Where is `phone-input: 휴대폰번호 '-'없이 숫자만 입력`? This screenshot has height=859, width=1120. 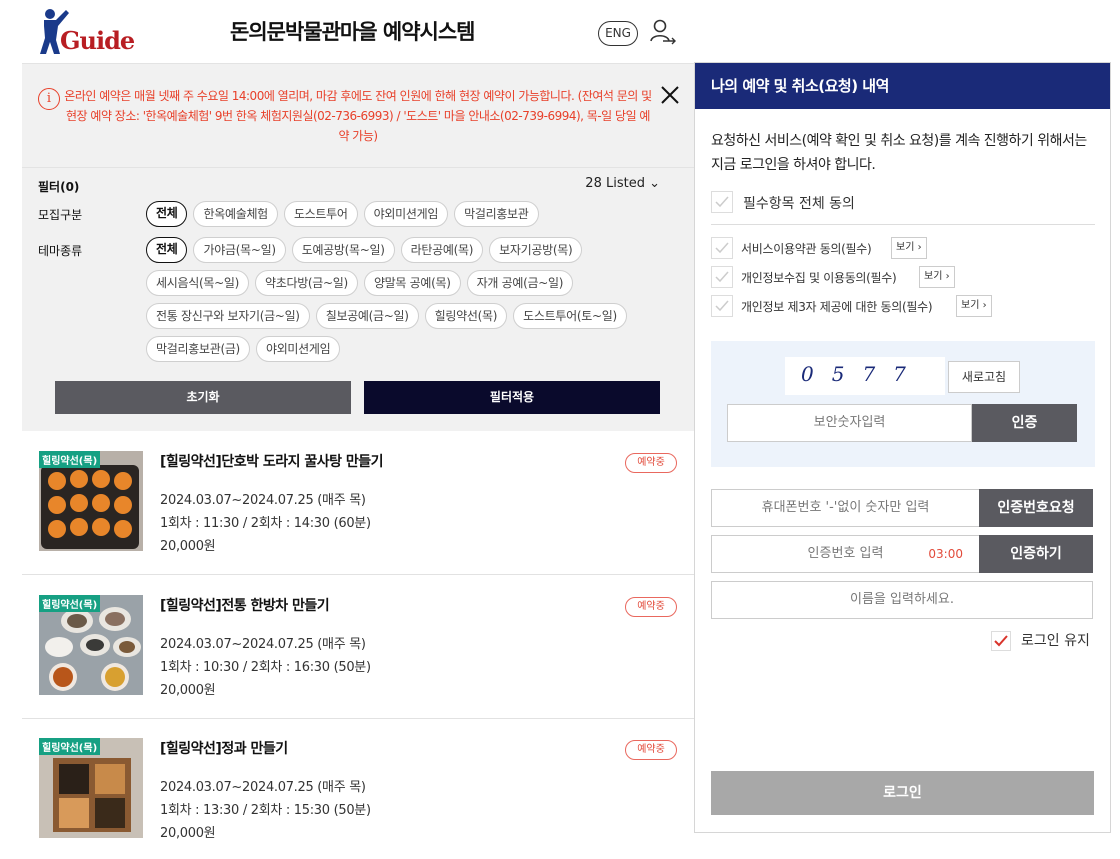
phone-input: 휴대폰번호 '-'없이 숫자만 입력 is located at coordinates (845, 508).